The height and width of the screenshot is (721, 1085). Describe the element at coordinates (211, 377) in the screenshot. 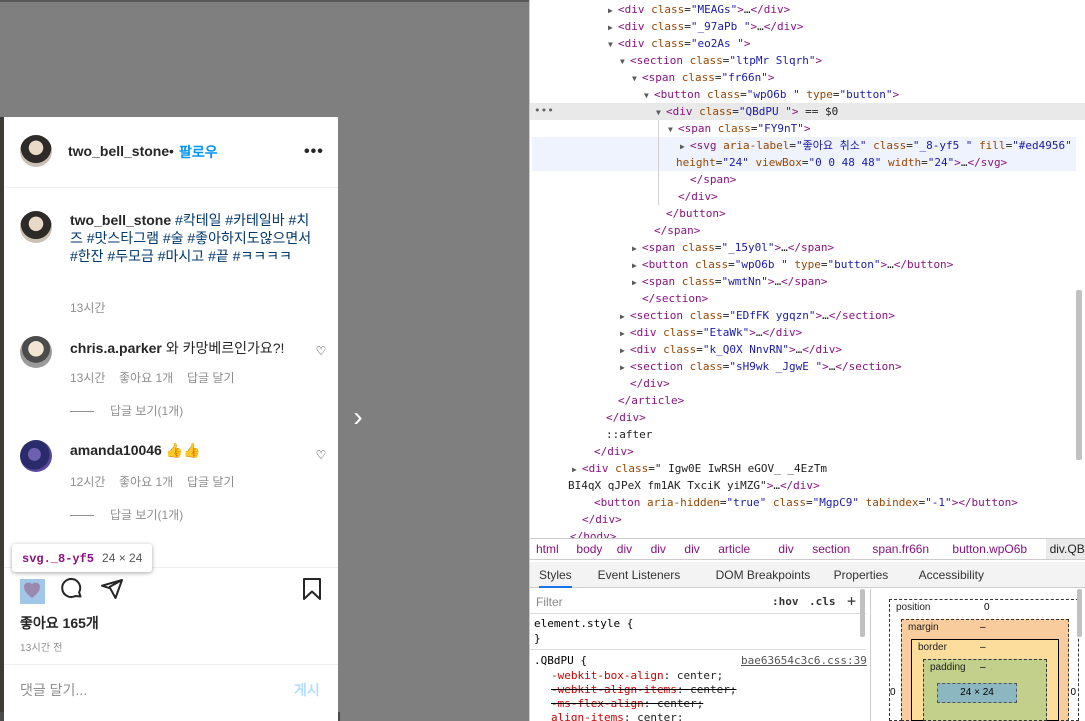

I see `reply-button: 답글 달기` at that location.